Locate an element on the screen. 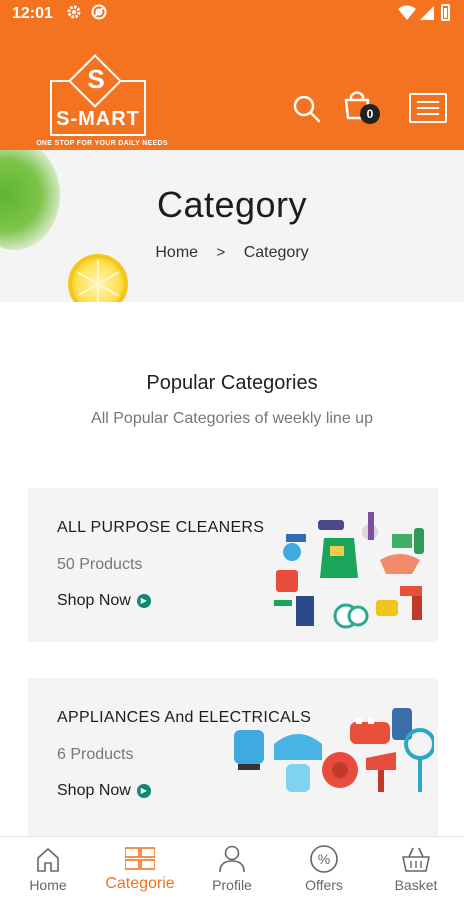 This screenshot has height=900, width=464. battery-icon is located at coordinates (445, 12).